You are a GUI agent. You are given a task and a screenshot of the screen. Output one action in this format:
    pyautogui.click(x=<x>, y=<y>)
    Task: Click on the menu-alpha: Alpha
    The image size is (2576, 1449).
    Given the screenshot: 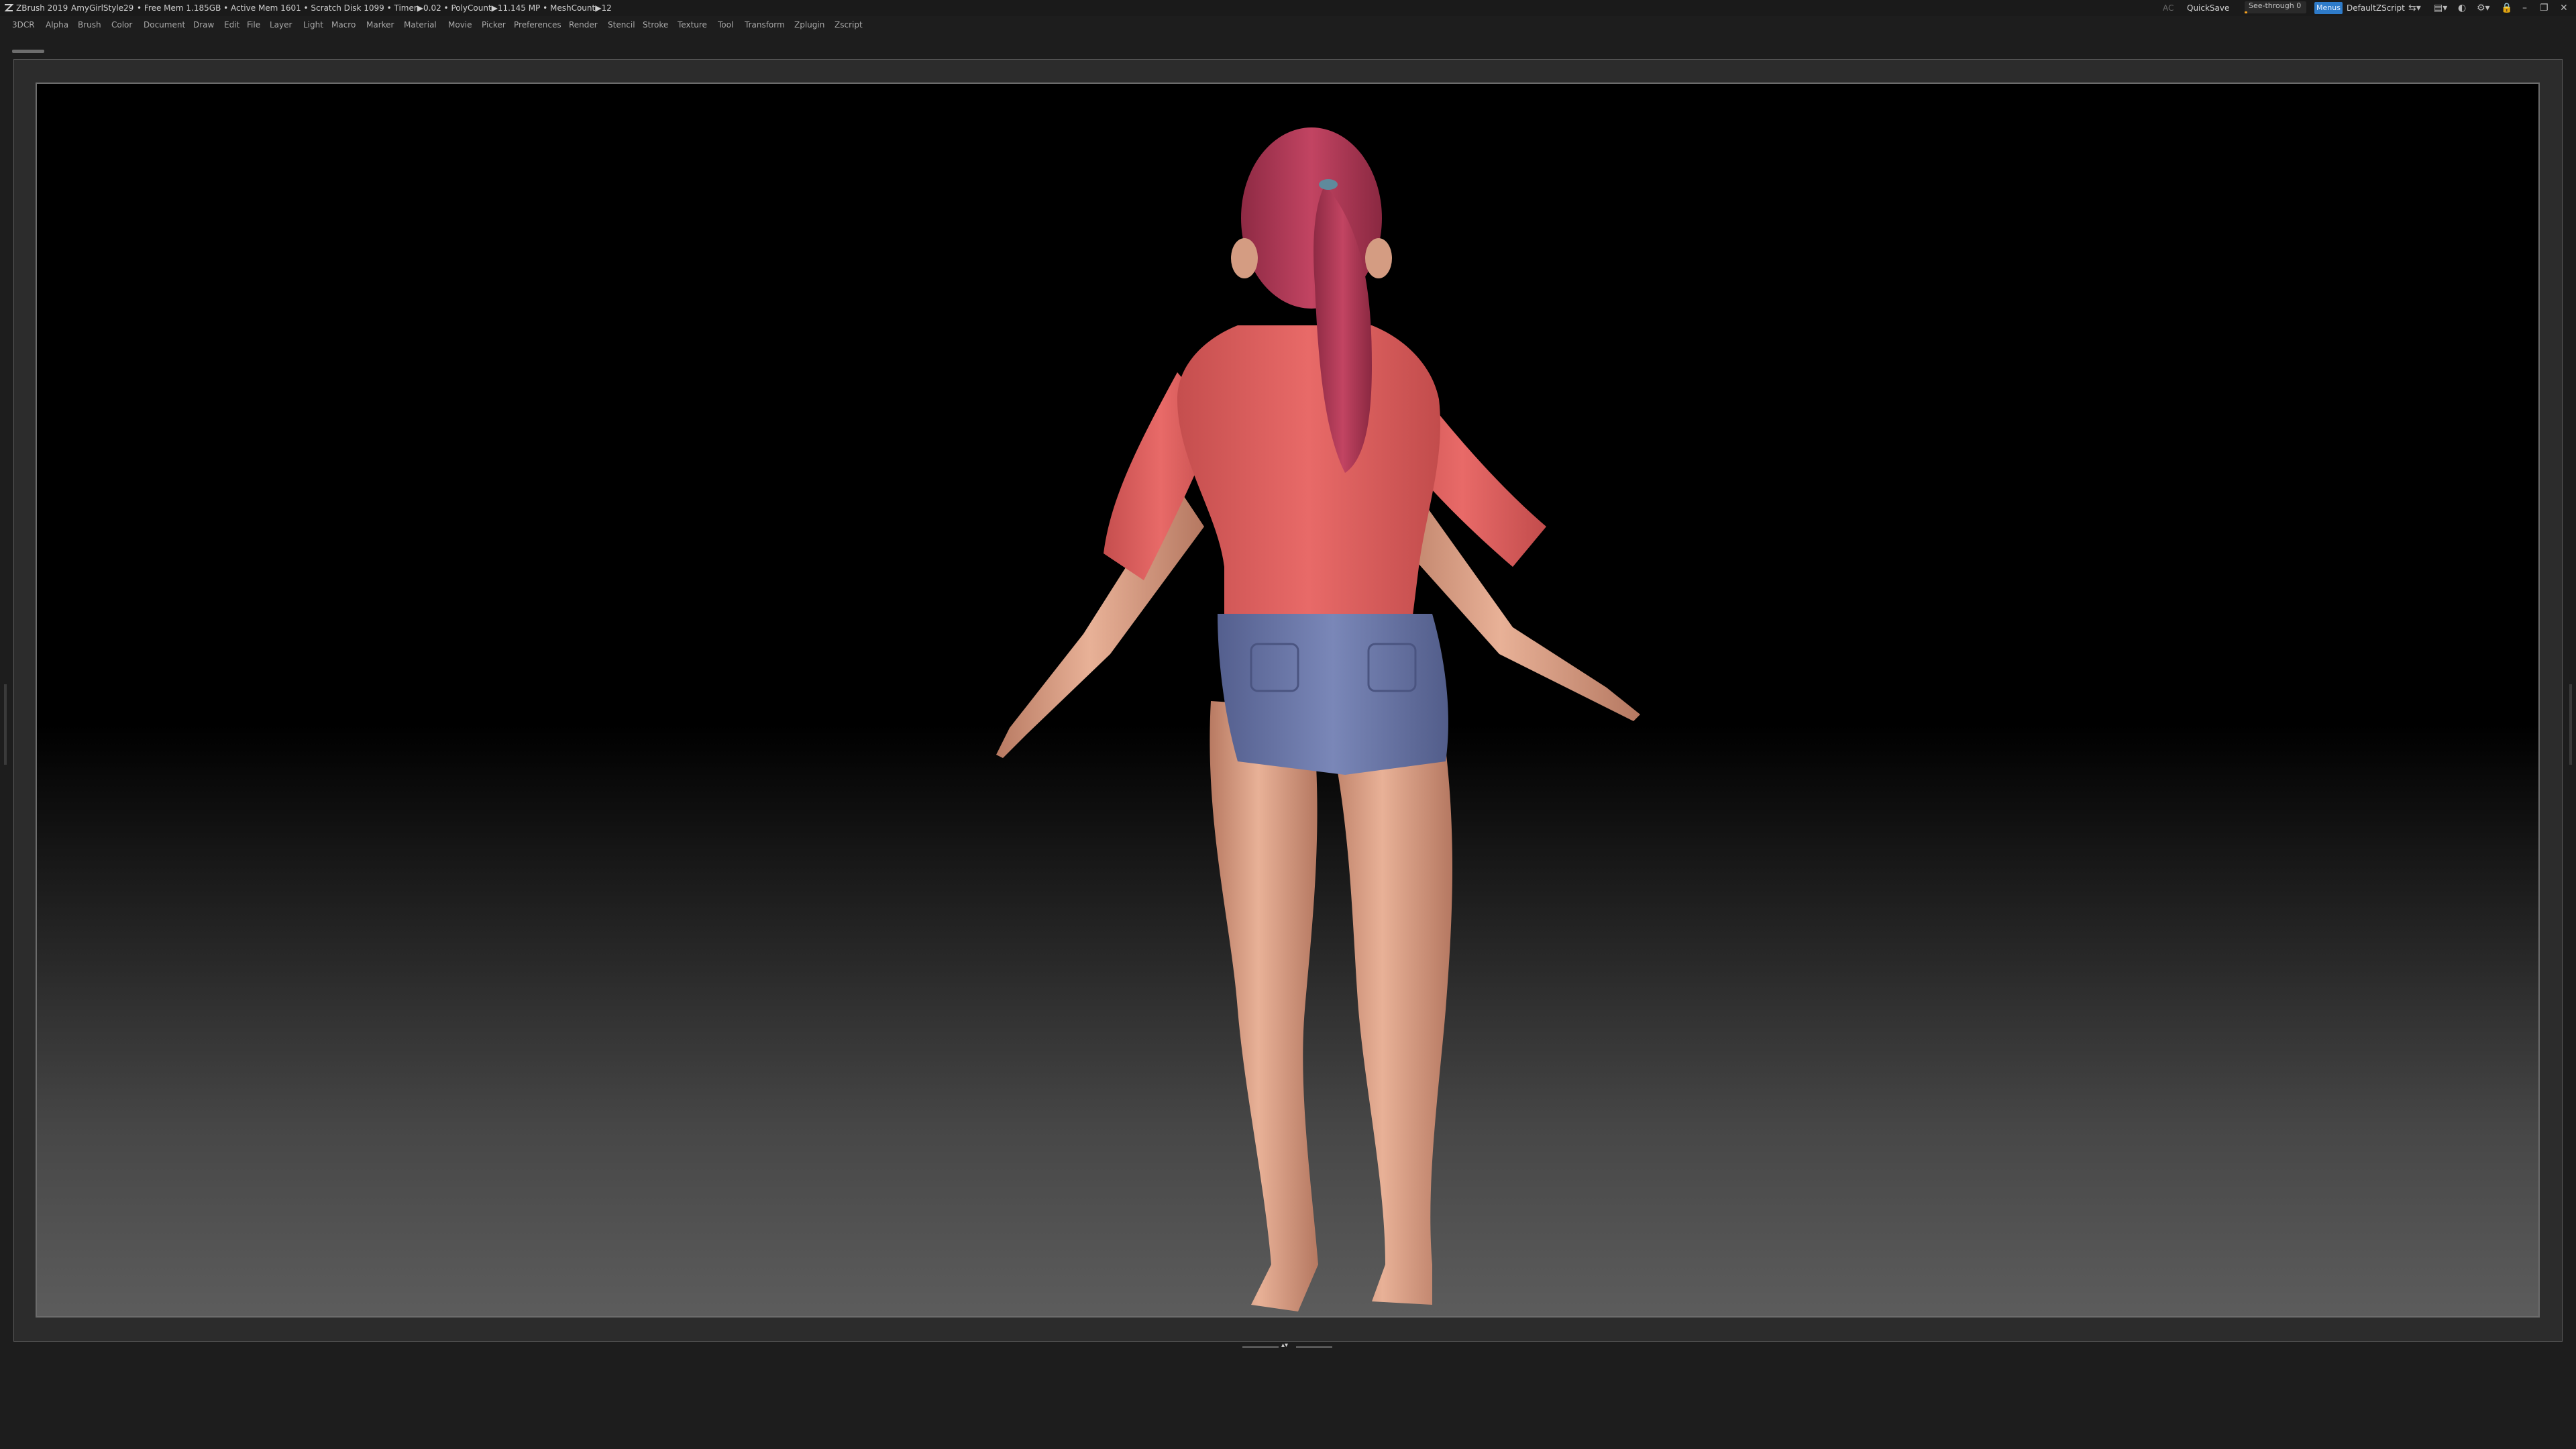 What is the action you would take?
    pyautogui.click(x=57, y=25)
    